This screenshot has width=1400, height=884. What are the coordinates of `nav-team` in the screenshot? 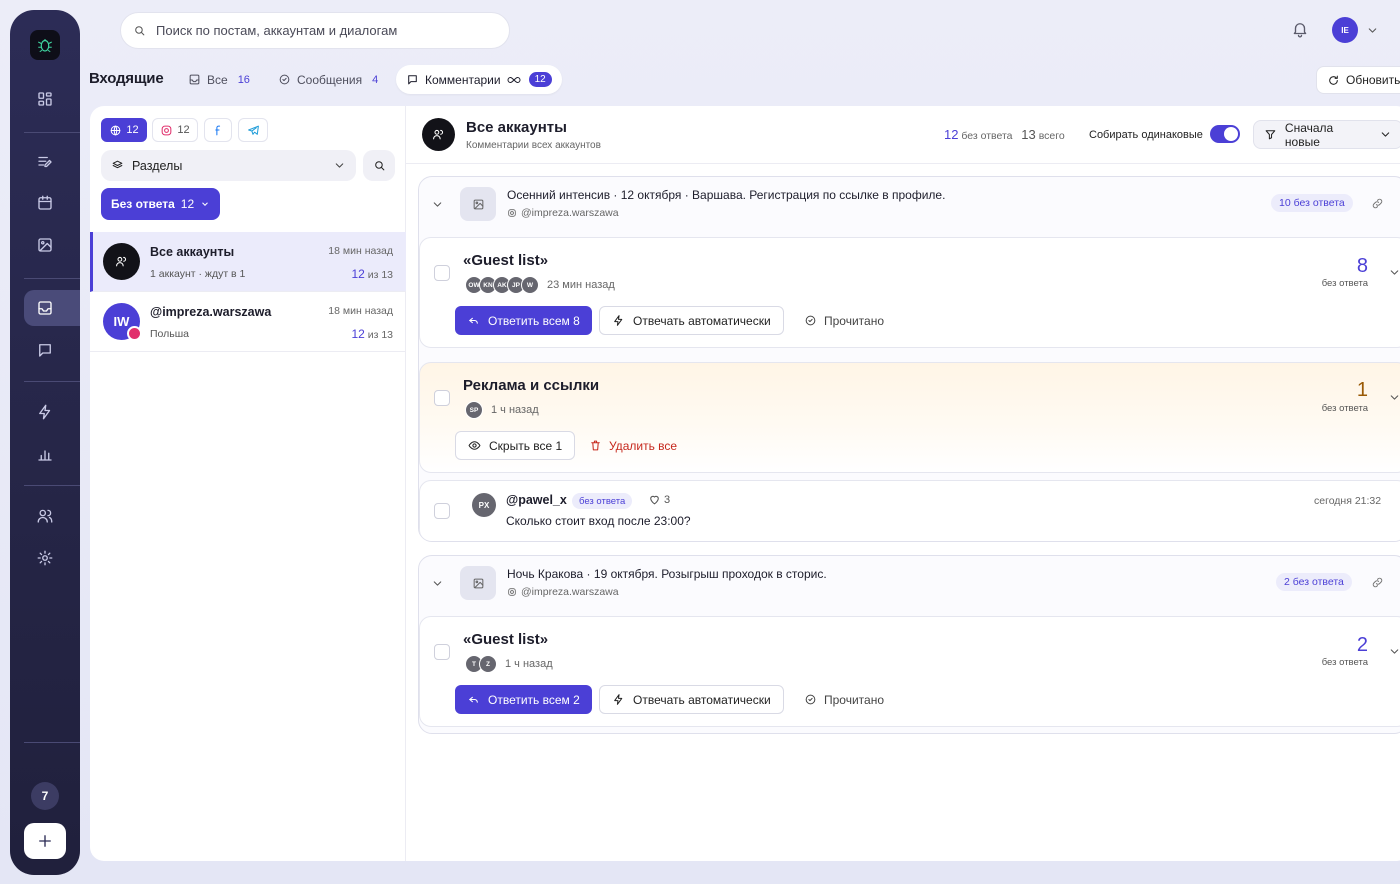 It's located at (45, 516).